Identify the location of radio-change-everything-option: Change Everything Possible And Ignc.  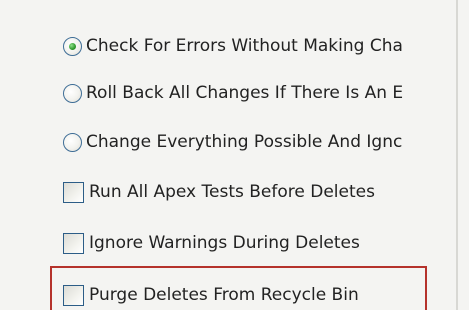
(232, 142).